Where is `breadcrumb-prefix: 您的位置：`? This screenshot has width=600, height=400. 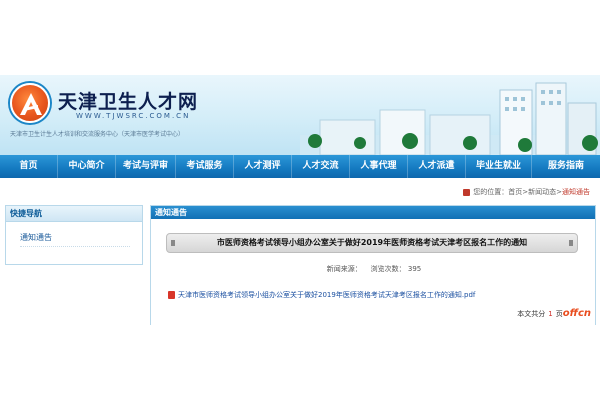 breadcrumb-prefix: 您的位置： is located at coordinates (491, 192).